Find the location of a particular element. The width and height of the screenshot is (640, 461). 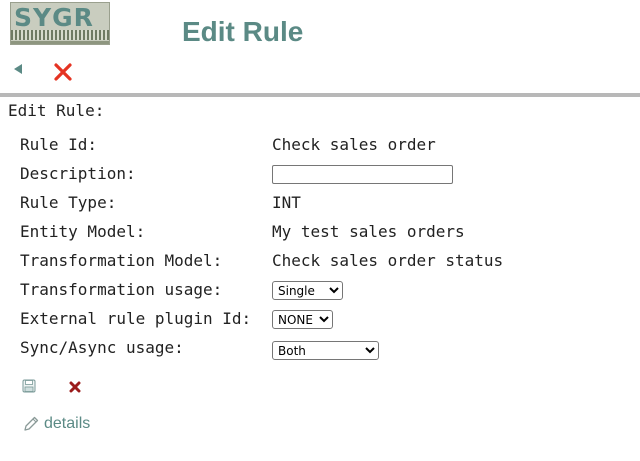

transformation-usage-select: Single is located at coordinates (307, 290).